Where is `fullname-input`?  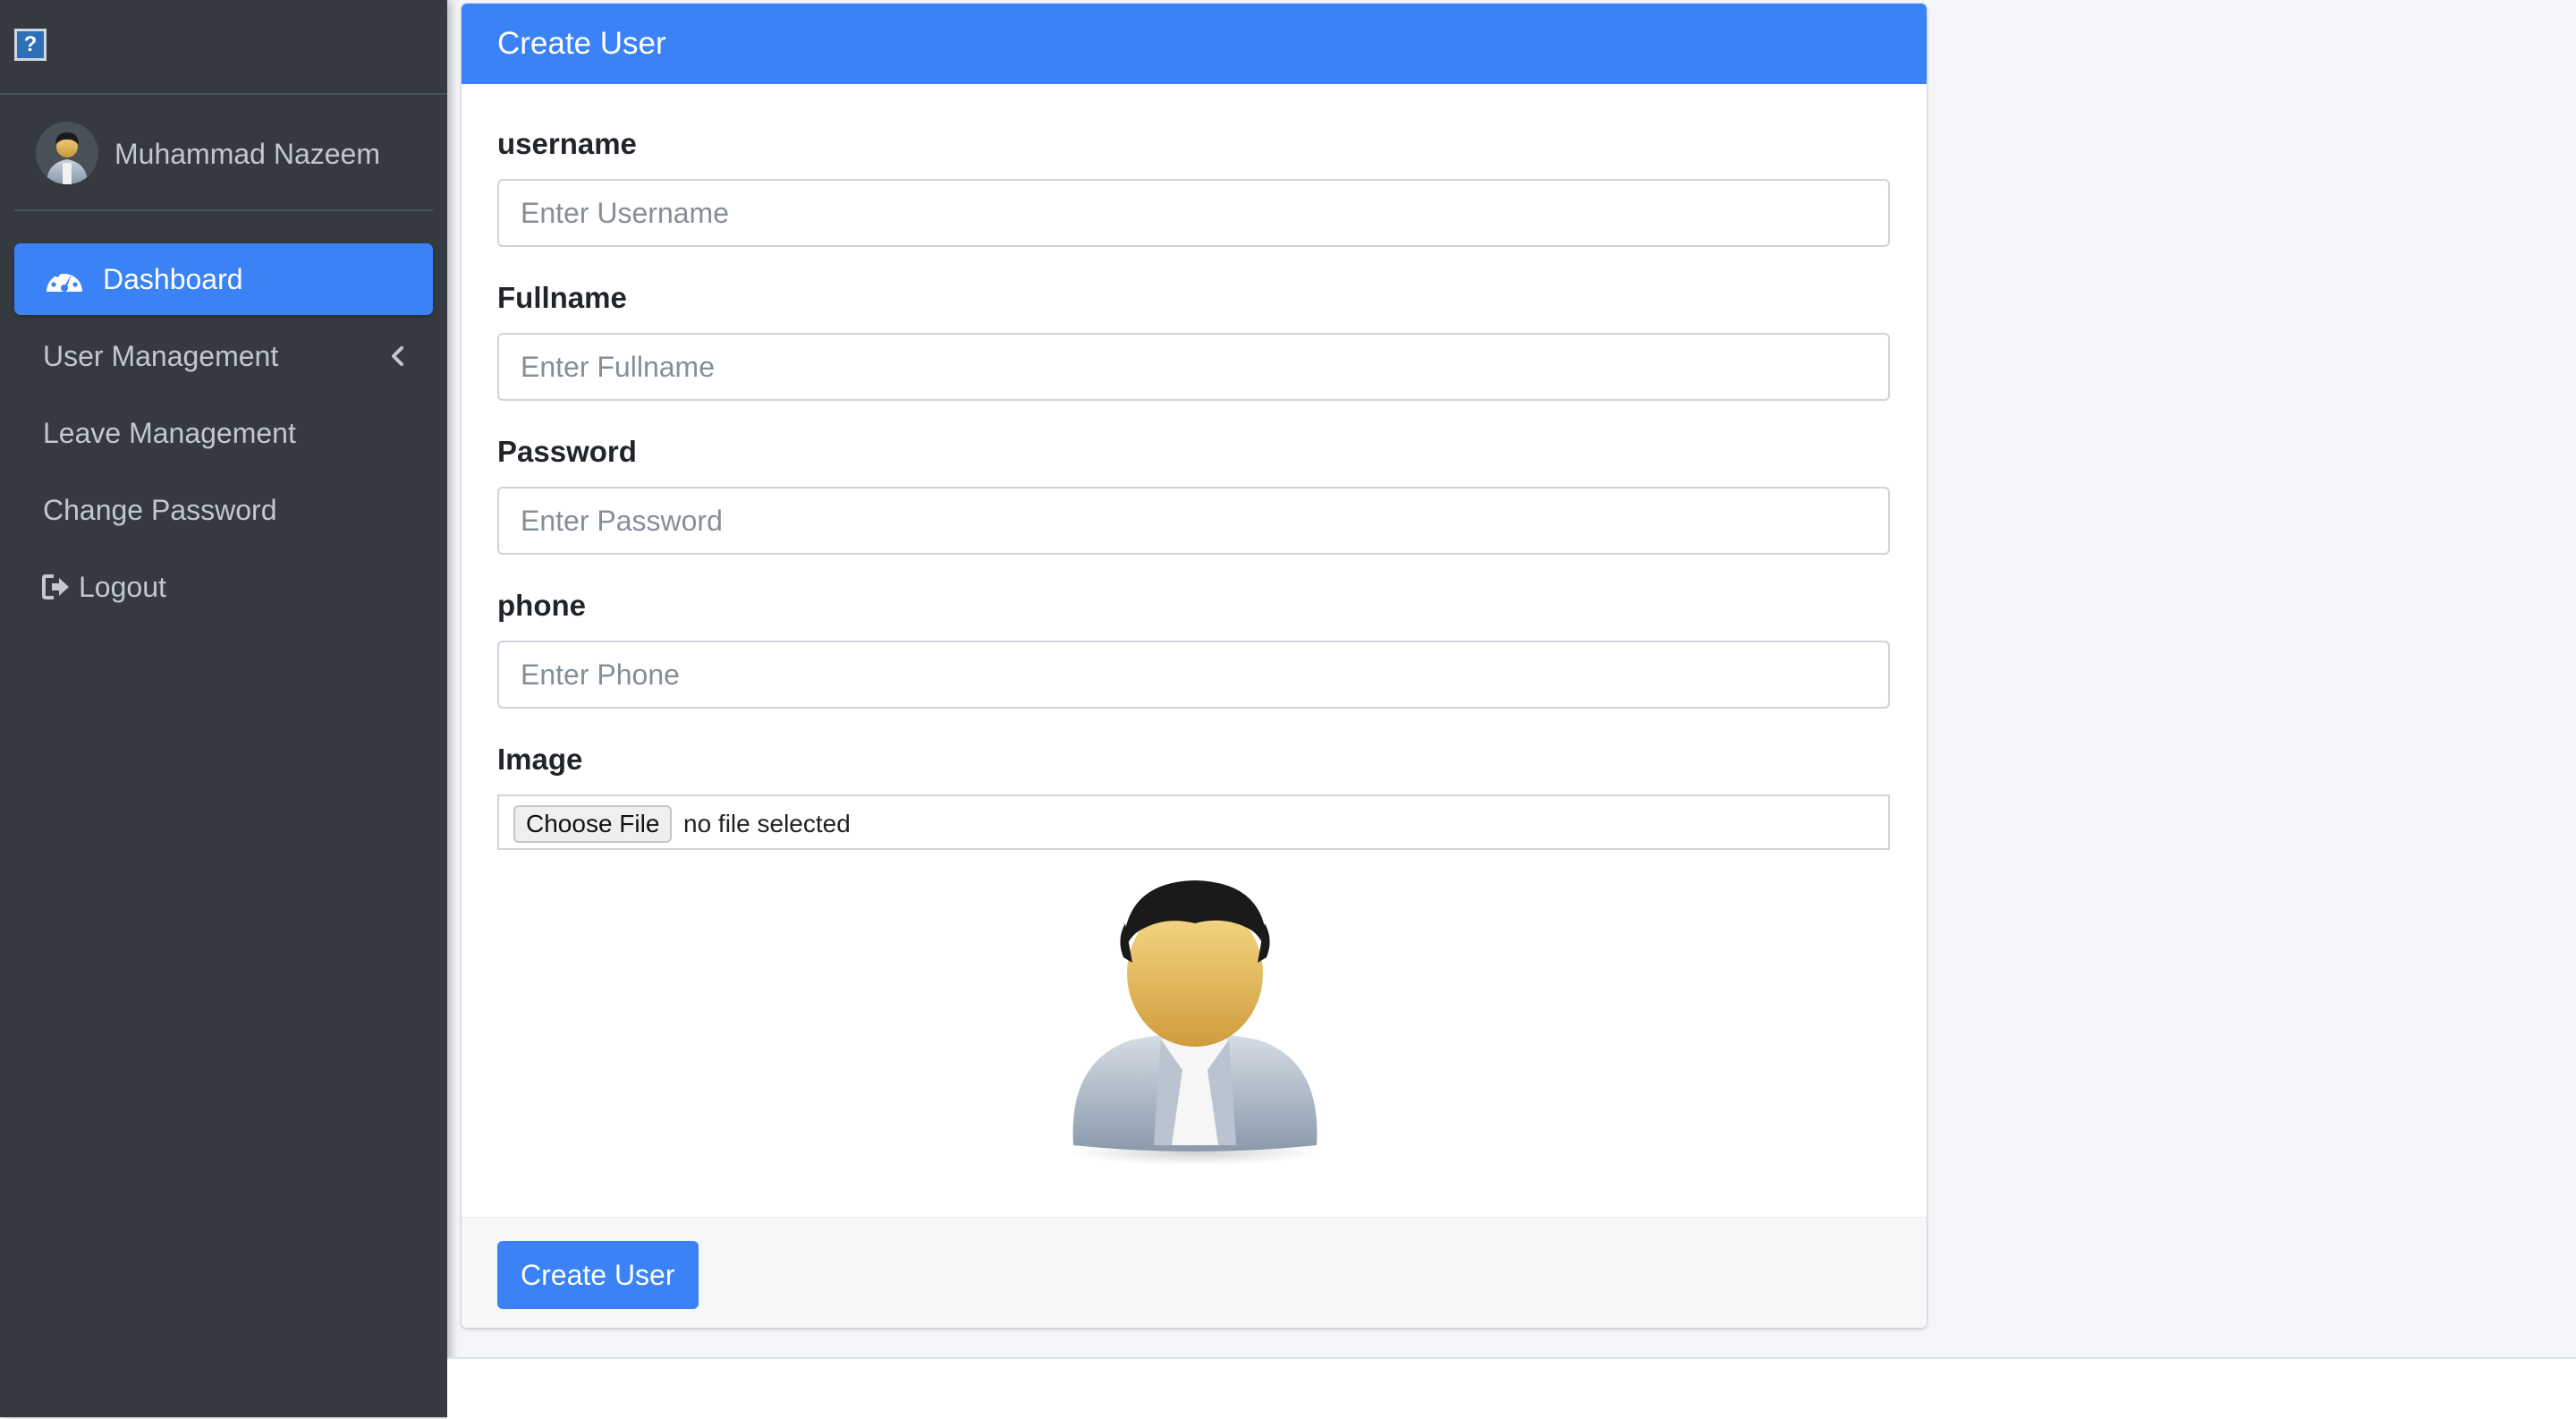 fullname-input is located at coordinates (1193, 367).